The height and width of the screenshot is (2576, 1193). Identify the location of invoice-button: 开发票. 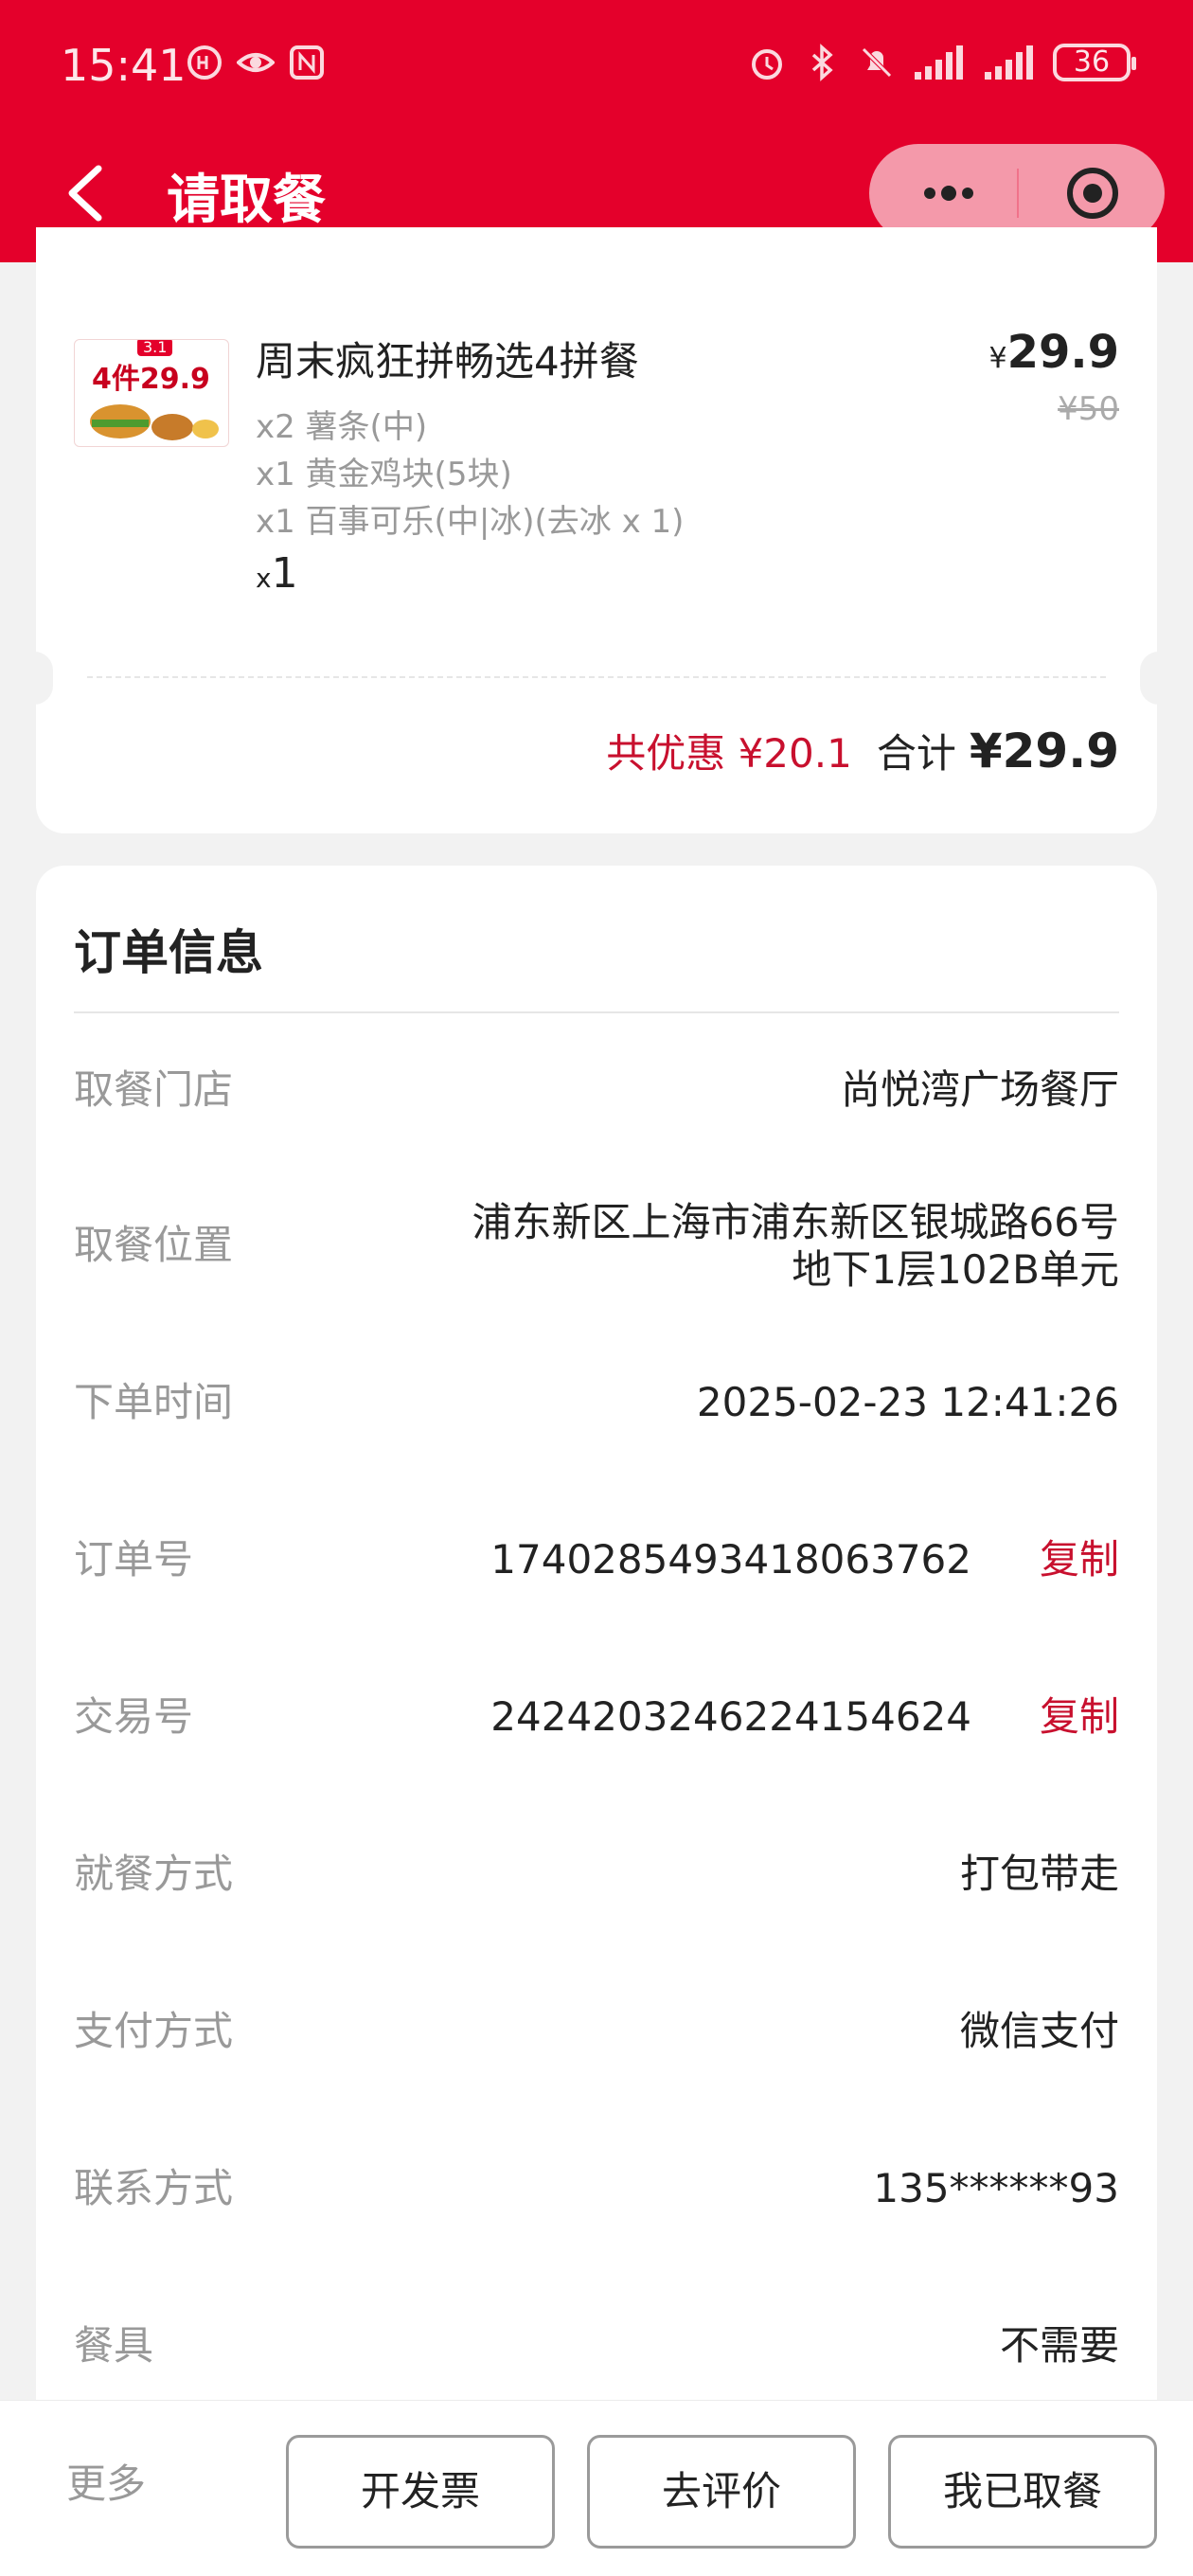
(420, 2492).